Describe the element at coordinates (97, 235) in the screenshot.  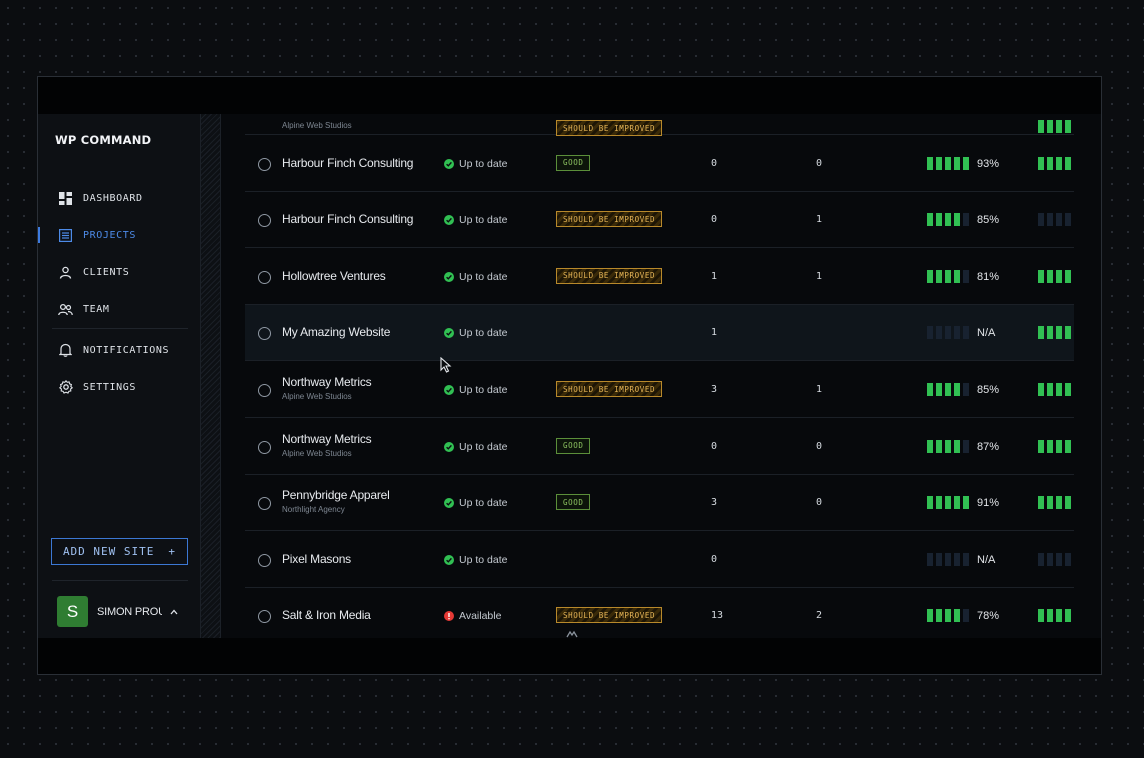
I see `sidebar-item-projects: PROJECTS` at that location.